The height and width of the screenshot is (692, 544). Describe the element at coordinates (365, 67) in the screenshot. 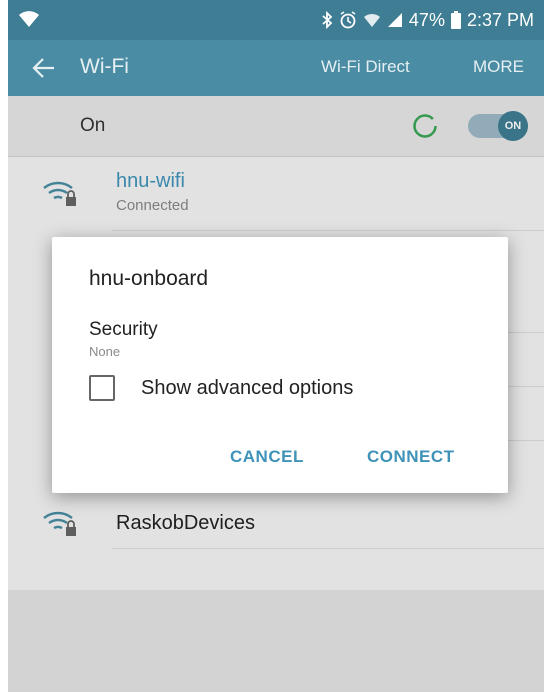

I see `wifi-direct-button: Wi-Fi Direct` at that location.